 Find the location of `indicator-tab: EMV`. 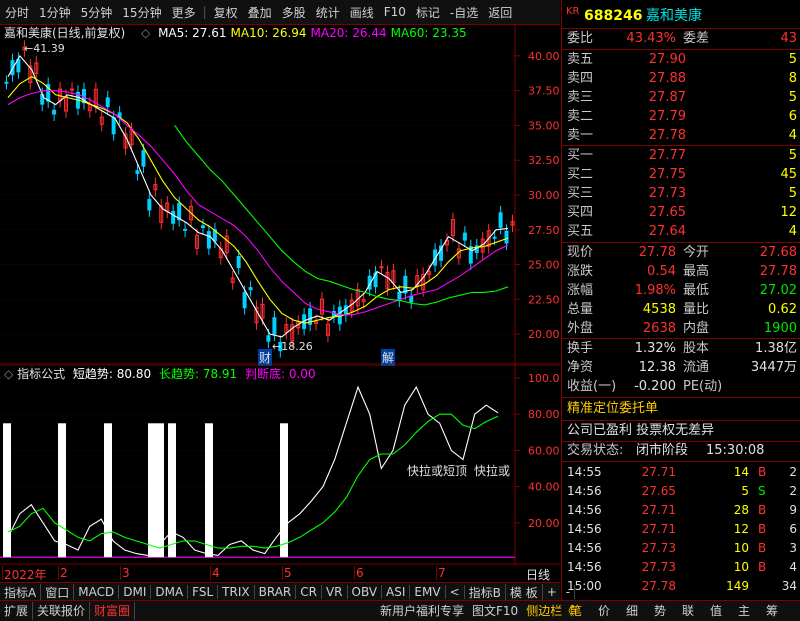

indicator-tab: EMV is located at coordinates (428, 592).